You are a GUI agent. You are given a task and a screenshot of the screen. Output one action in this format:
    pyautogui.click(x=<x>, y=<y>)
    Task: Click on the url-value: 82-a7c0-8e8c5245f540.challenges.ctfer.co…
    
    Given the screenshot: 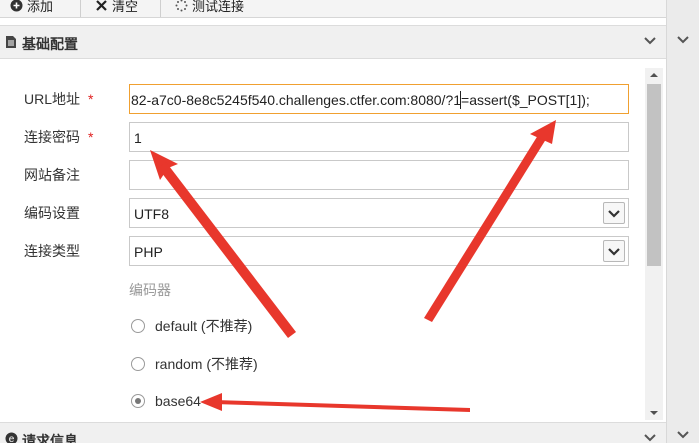 What is the action you would take?
    pyautogui.click(x=360, y=100)
    